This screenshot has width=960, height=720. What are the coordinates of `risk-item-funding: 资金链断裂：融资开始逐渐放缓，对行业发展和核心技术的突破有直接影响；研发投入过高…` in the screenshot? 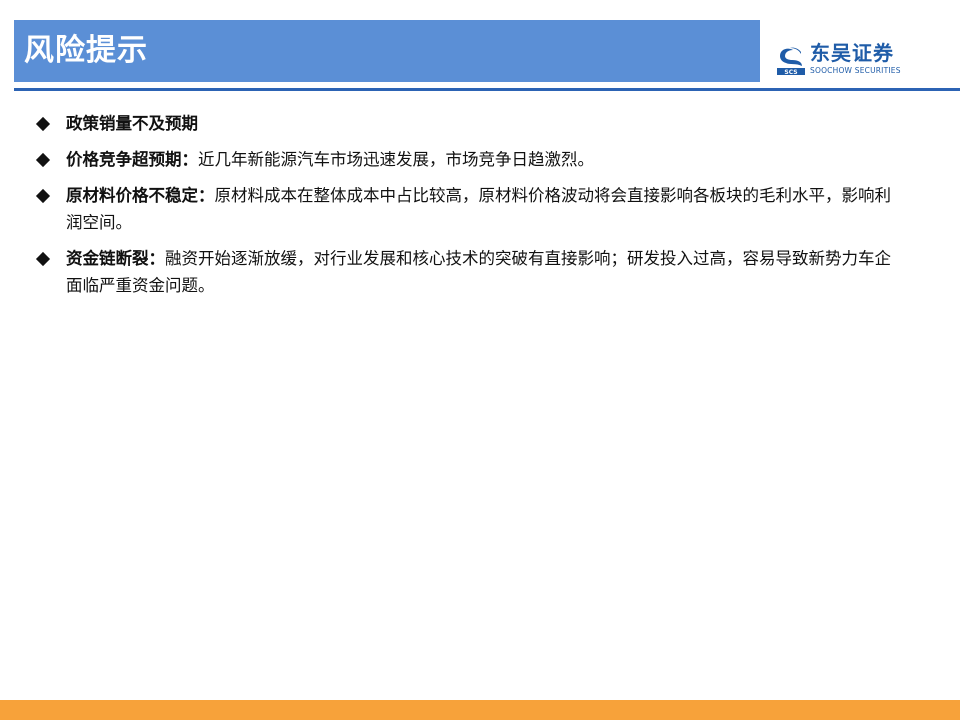 It's located at (470, 272).